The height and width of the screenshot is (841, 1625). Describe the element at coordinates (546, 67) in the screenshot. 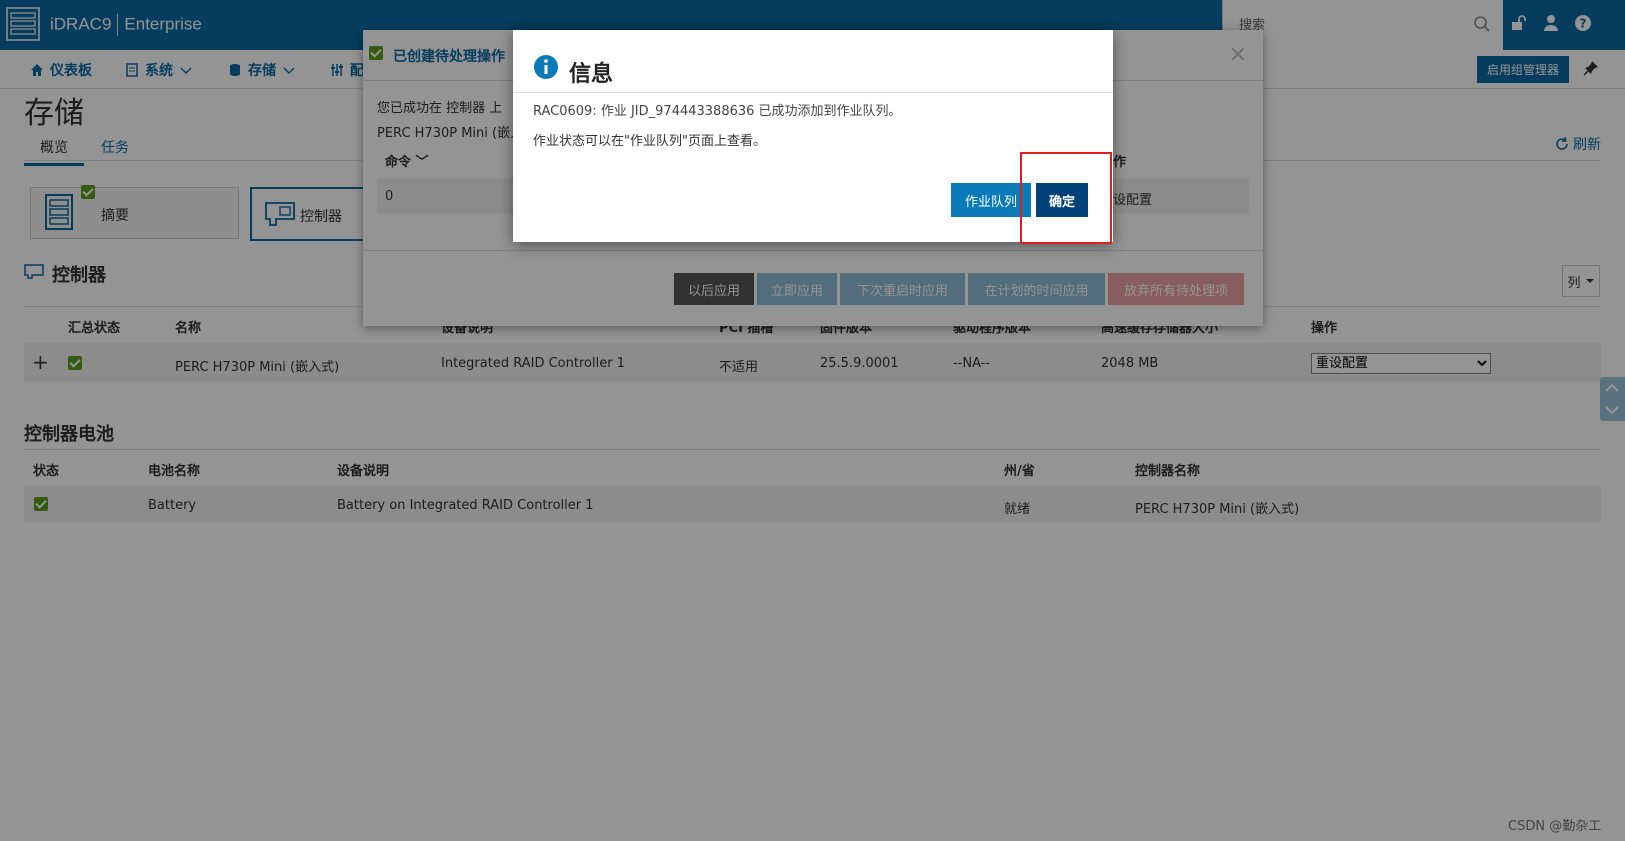

I see `info-icon` at that location.